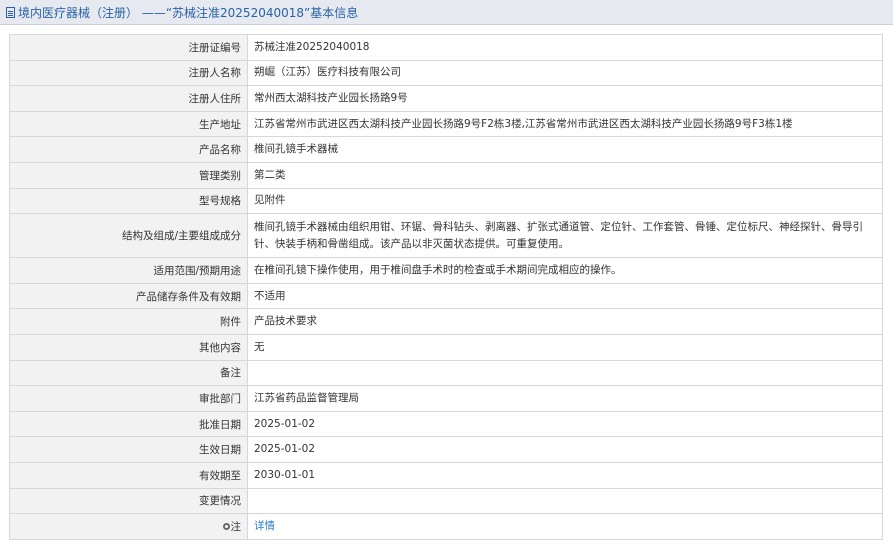  I want to click on row-label: 生产地址, so click(128, 124).